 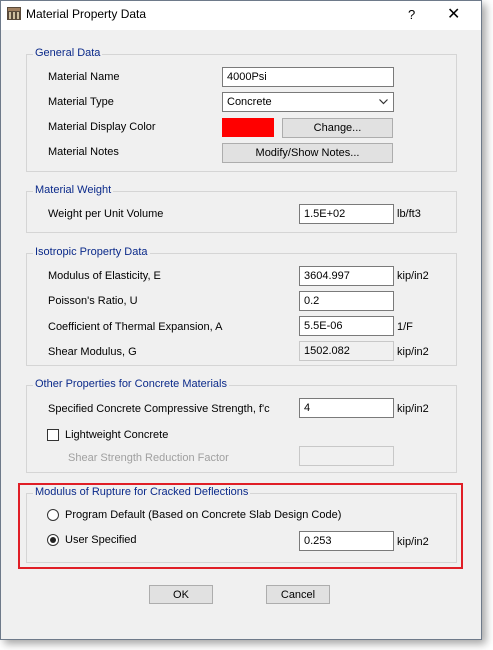 I want to click on shear-modulus-label: Shear Modulus, G, so click(x=92, y=352).